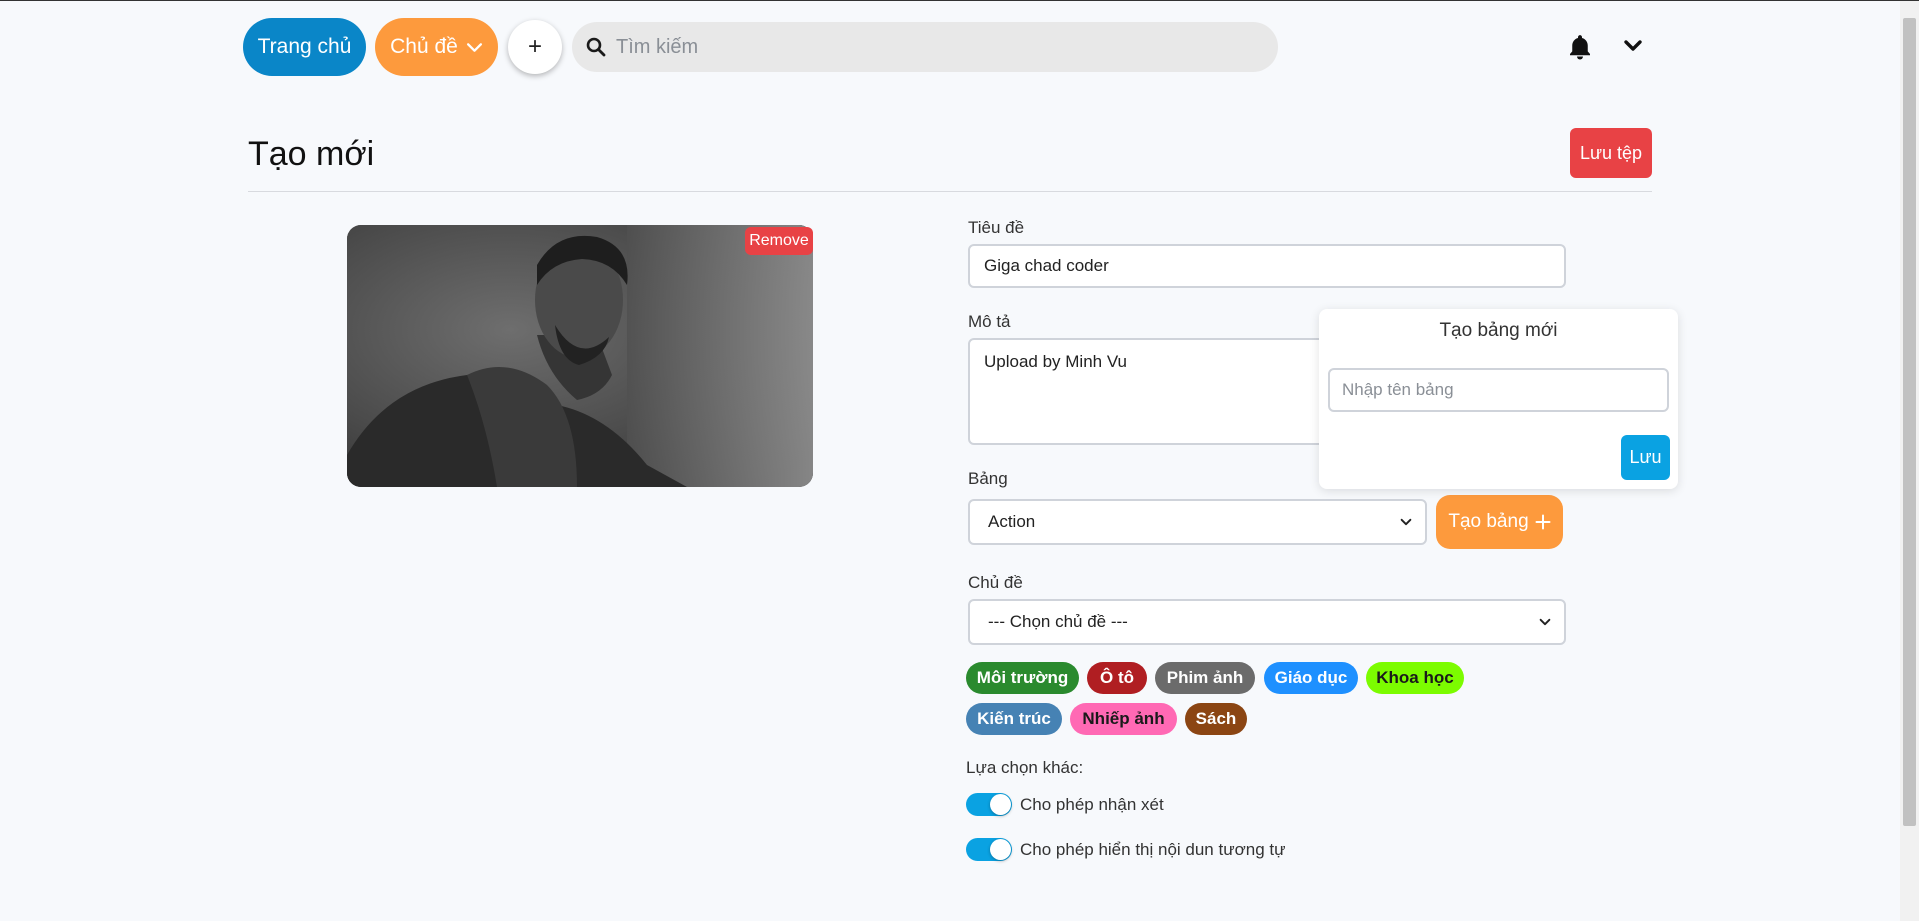 The width and height of the screenshot is (1919, 921). I want to click on topic-button-label: Chủ đề, so click(424, 46).